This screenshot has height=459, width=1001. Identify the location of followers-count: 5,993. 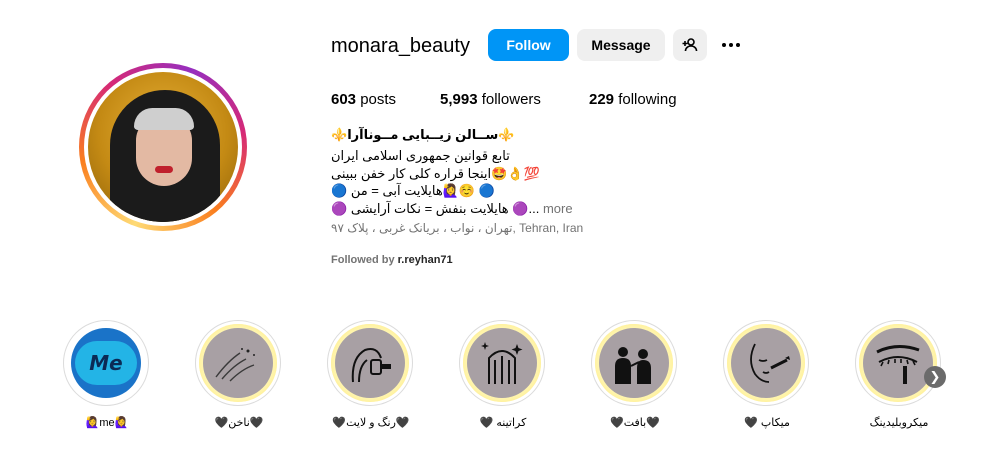
(459, 99).